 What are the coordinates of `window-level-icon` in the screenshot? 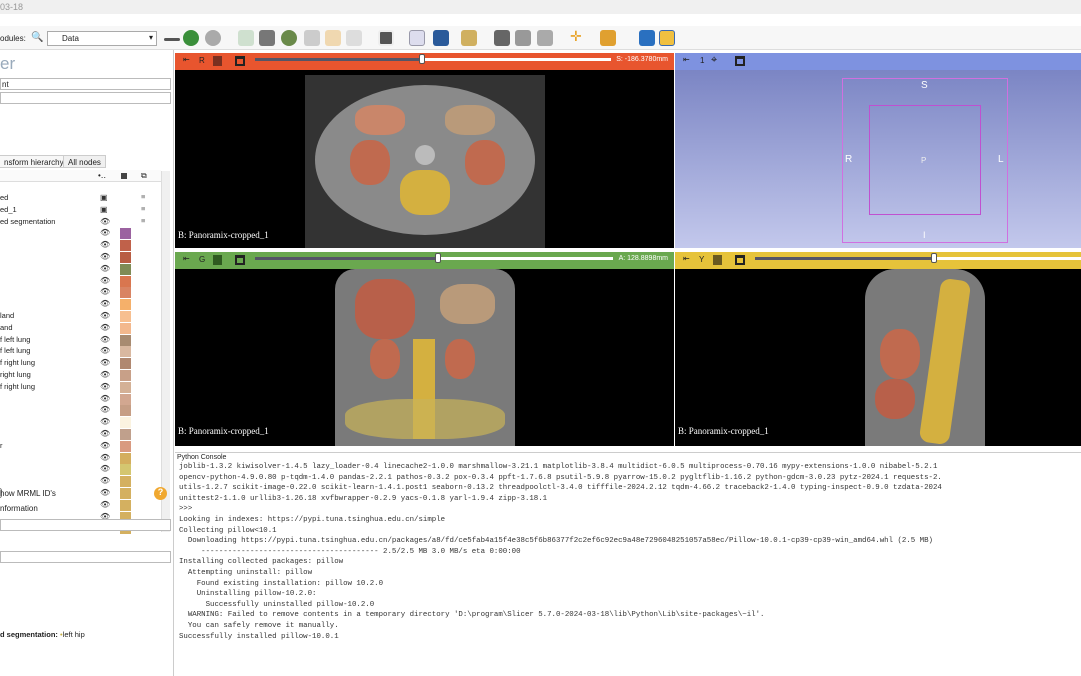 It's located at (441, 38).